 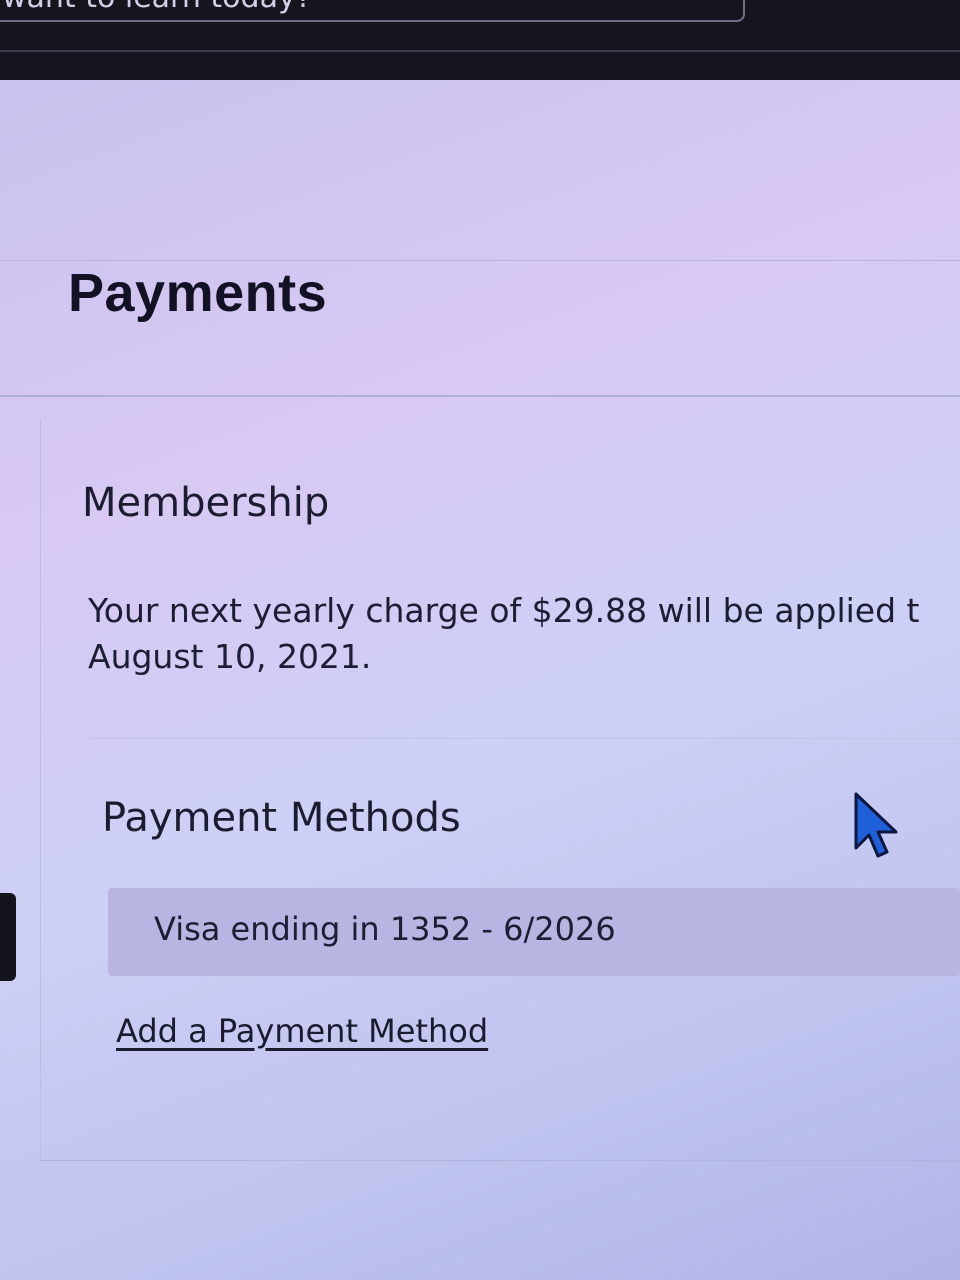 What do you see at coordinates (876, 825) in the screenshot?
I see `mouse-pointer-icon` at bounding box center [876, 825].